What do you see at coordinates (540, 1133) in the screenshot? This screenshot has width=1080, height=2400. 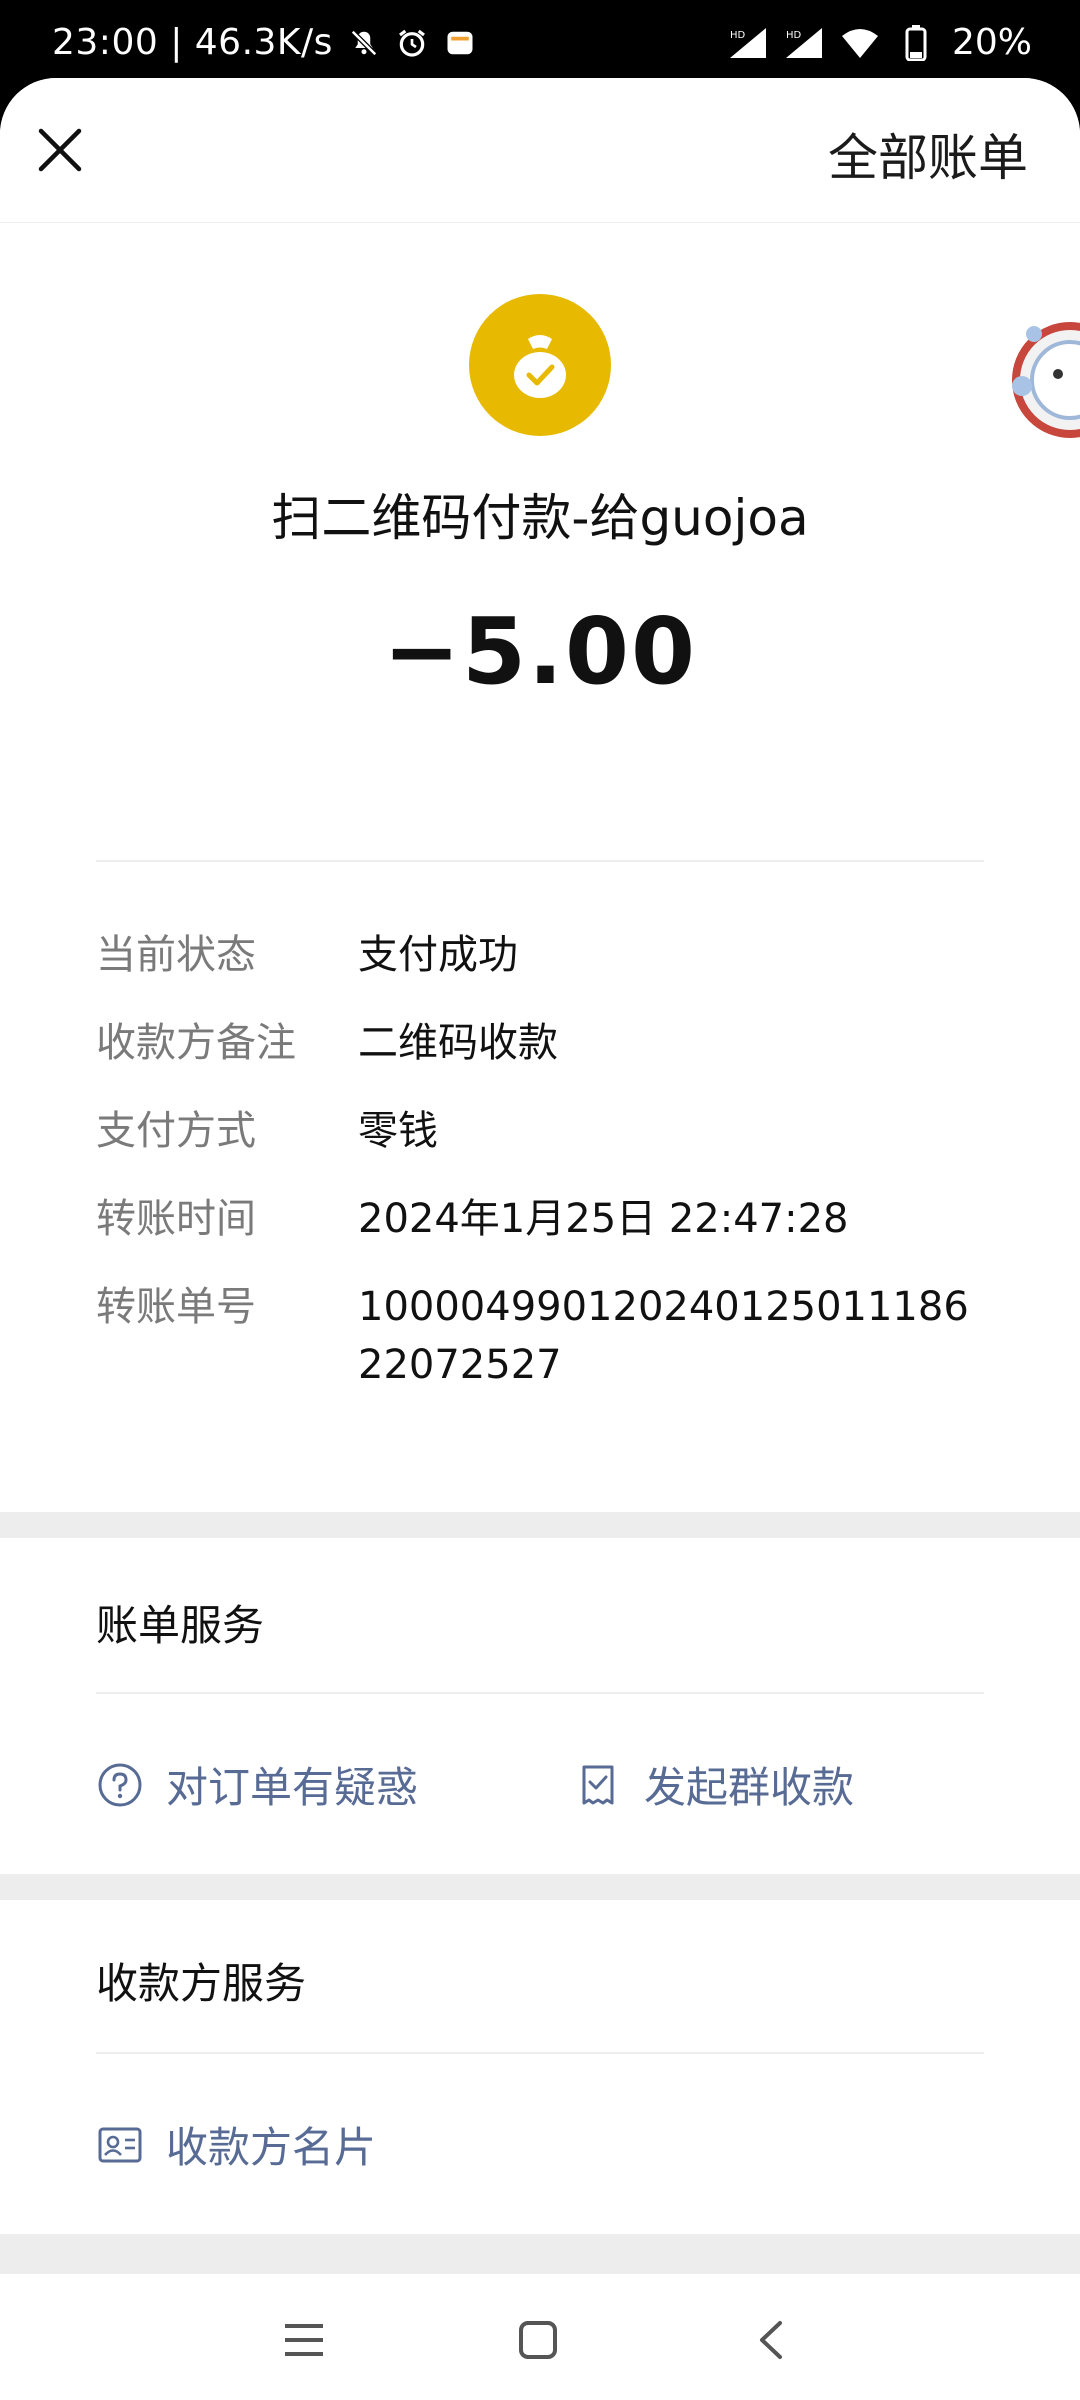 I see `detail-row-payment-method: 支付方式 零钱` at bounding box center [540, 1133].